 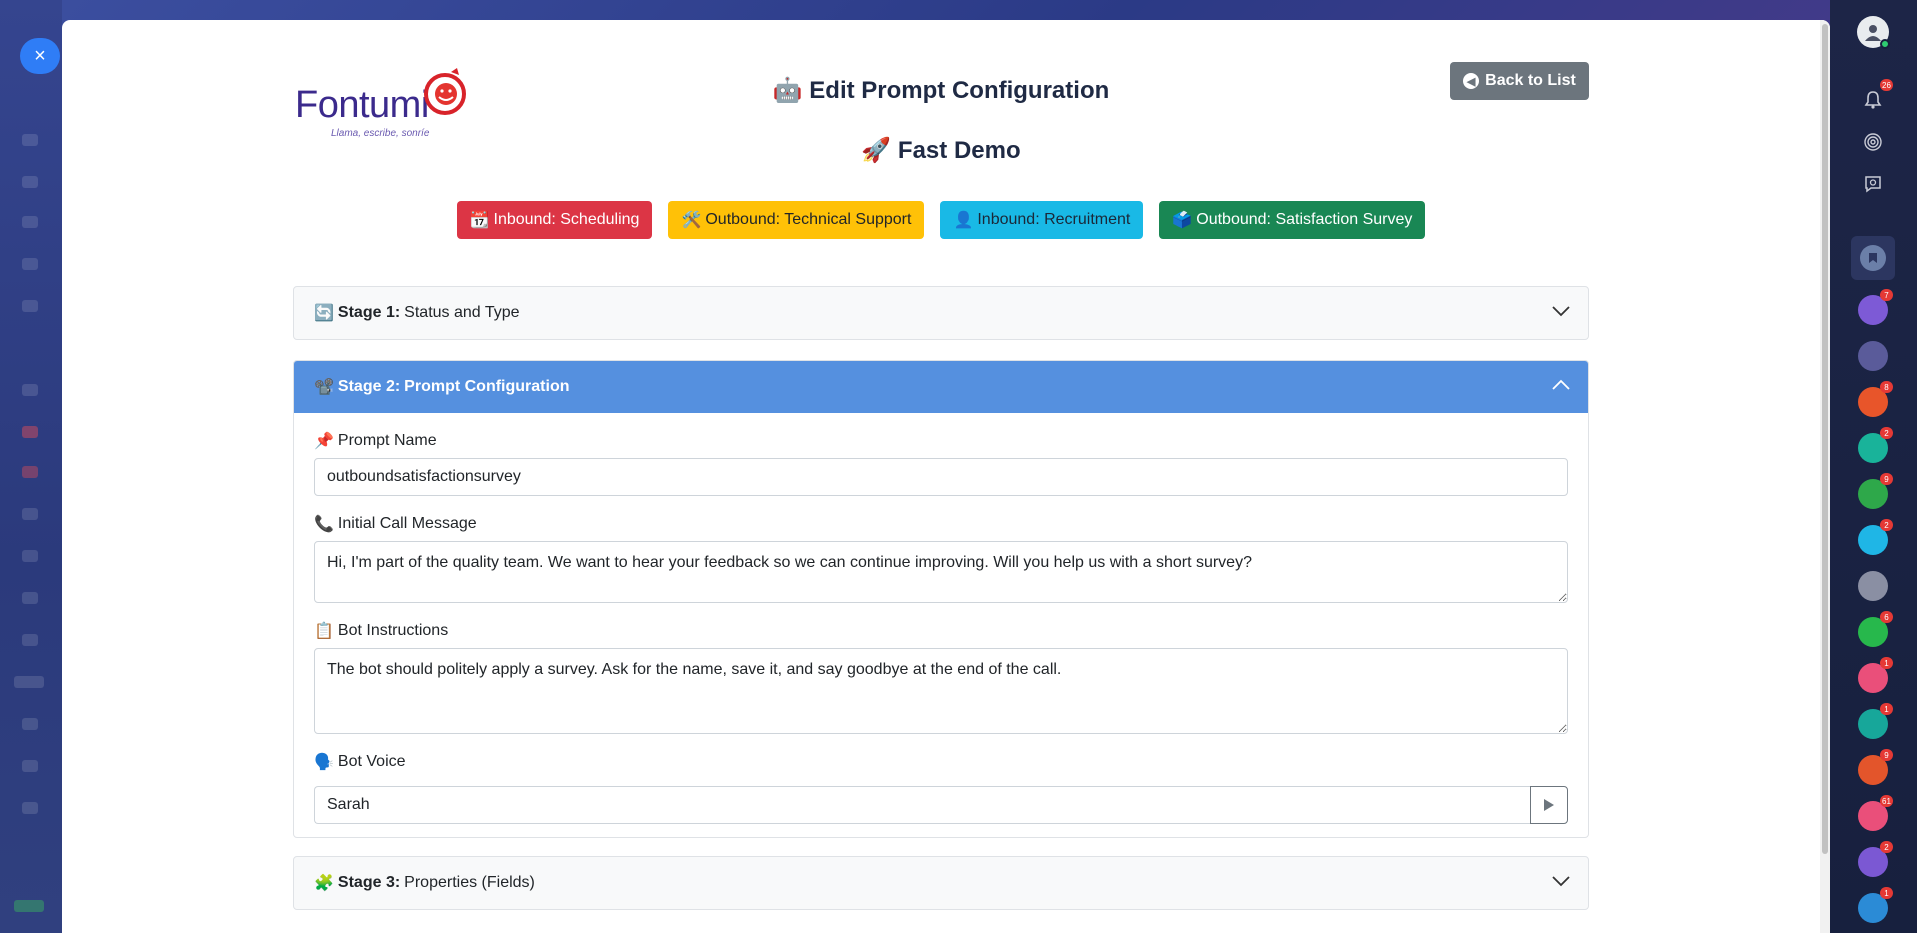 I want to click on prompt-name-input, so click(x=941, y=477).